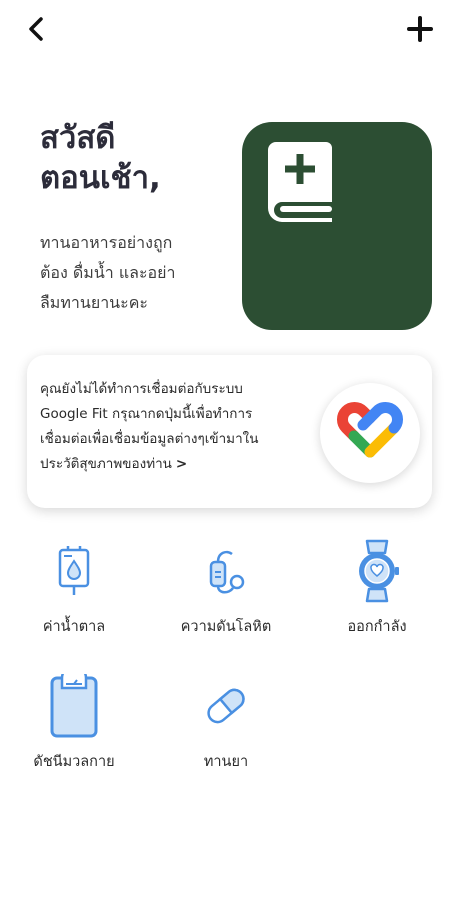 The image size is (457, 900). What do you see at coordinates (106, 464) in the screenshot?
I see `google-fit-message-text: ประวัติสุขภาพของท่าน` at bounding box center [106, 464].